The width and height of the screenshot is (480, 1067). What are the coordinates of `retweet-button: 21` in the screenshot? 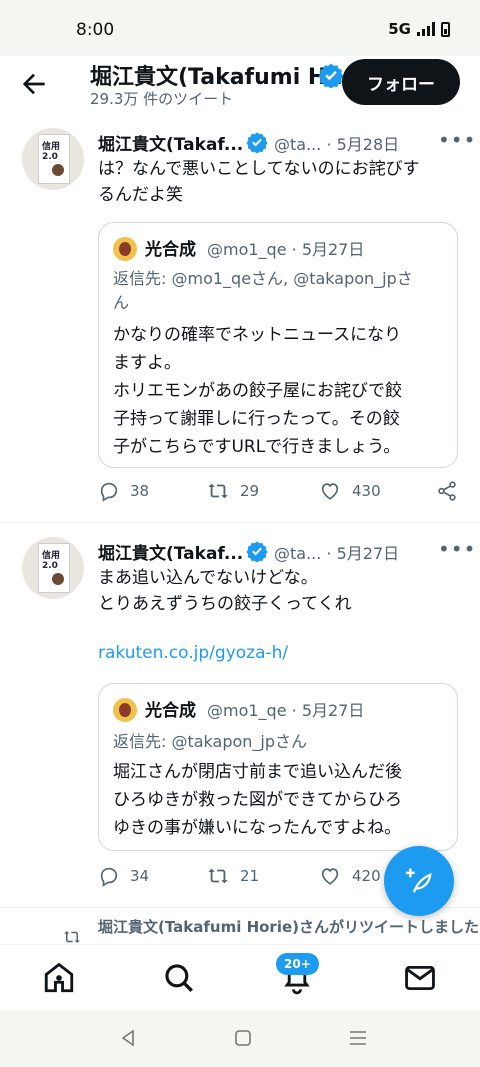 It's located at (232, 876).